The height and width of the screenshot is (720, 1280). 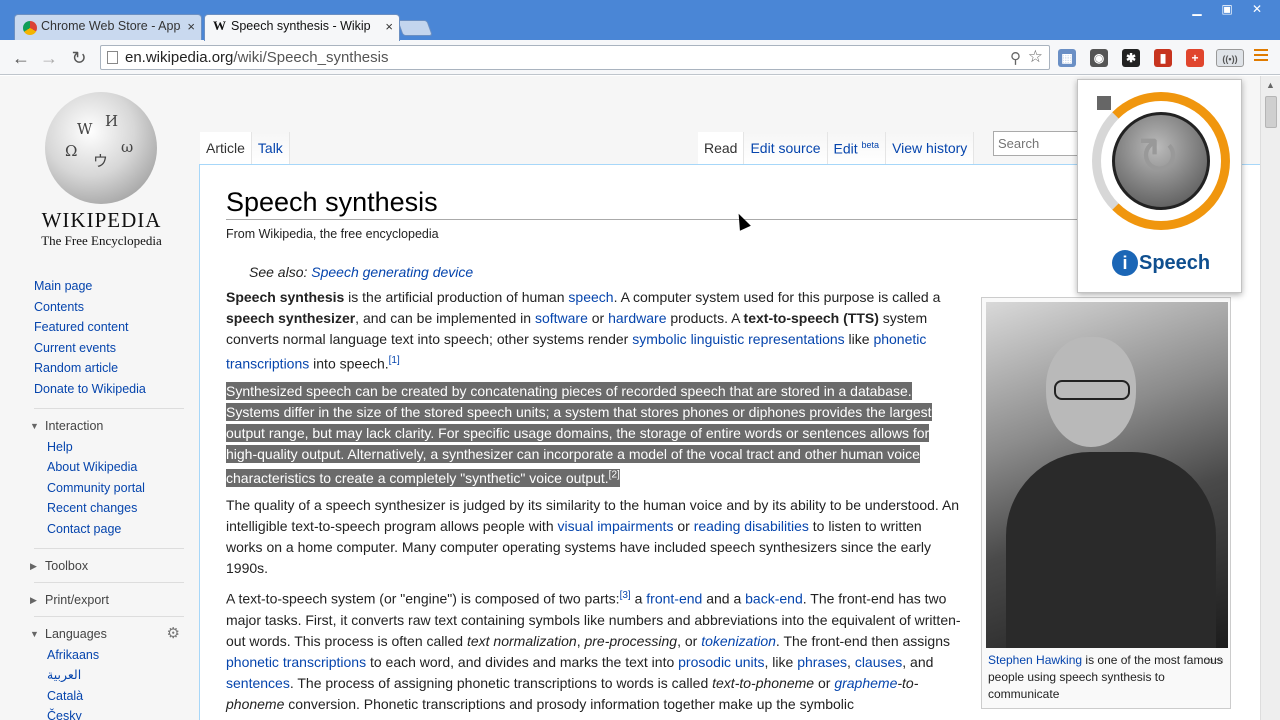 I want to click on view-tabs: Read Edit source Edit beta View history, so click(x=836, y=148).